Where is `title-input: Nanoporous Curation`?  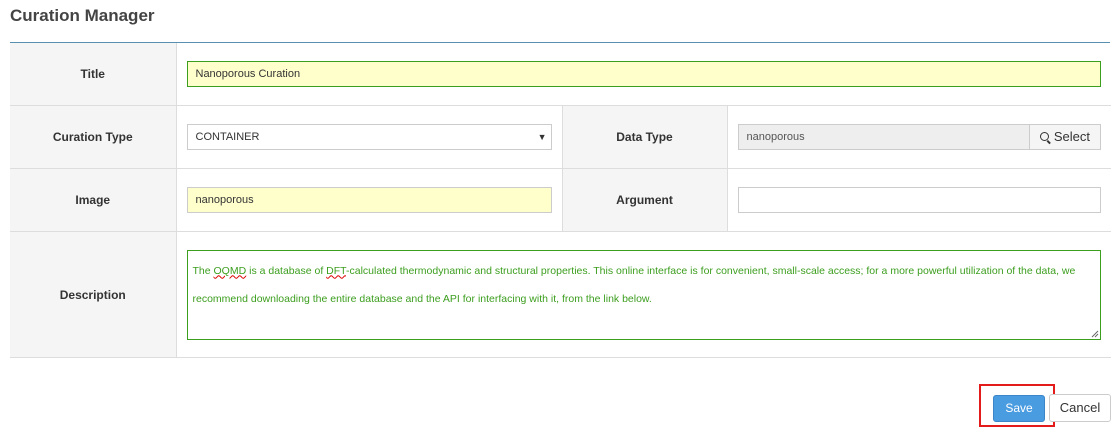 title-input: Nanoporous Curation is located at coordinates (644, 74).